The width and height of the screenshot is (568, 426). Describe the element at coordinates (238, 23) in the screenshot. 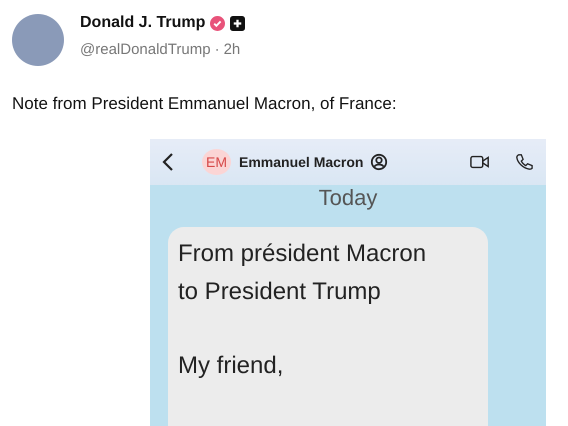

I see `plus-icon` at that location.